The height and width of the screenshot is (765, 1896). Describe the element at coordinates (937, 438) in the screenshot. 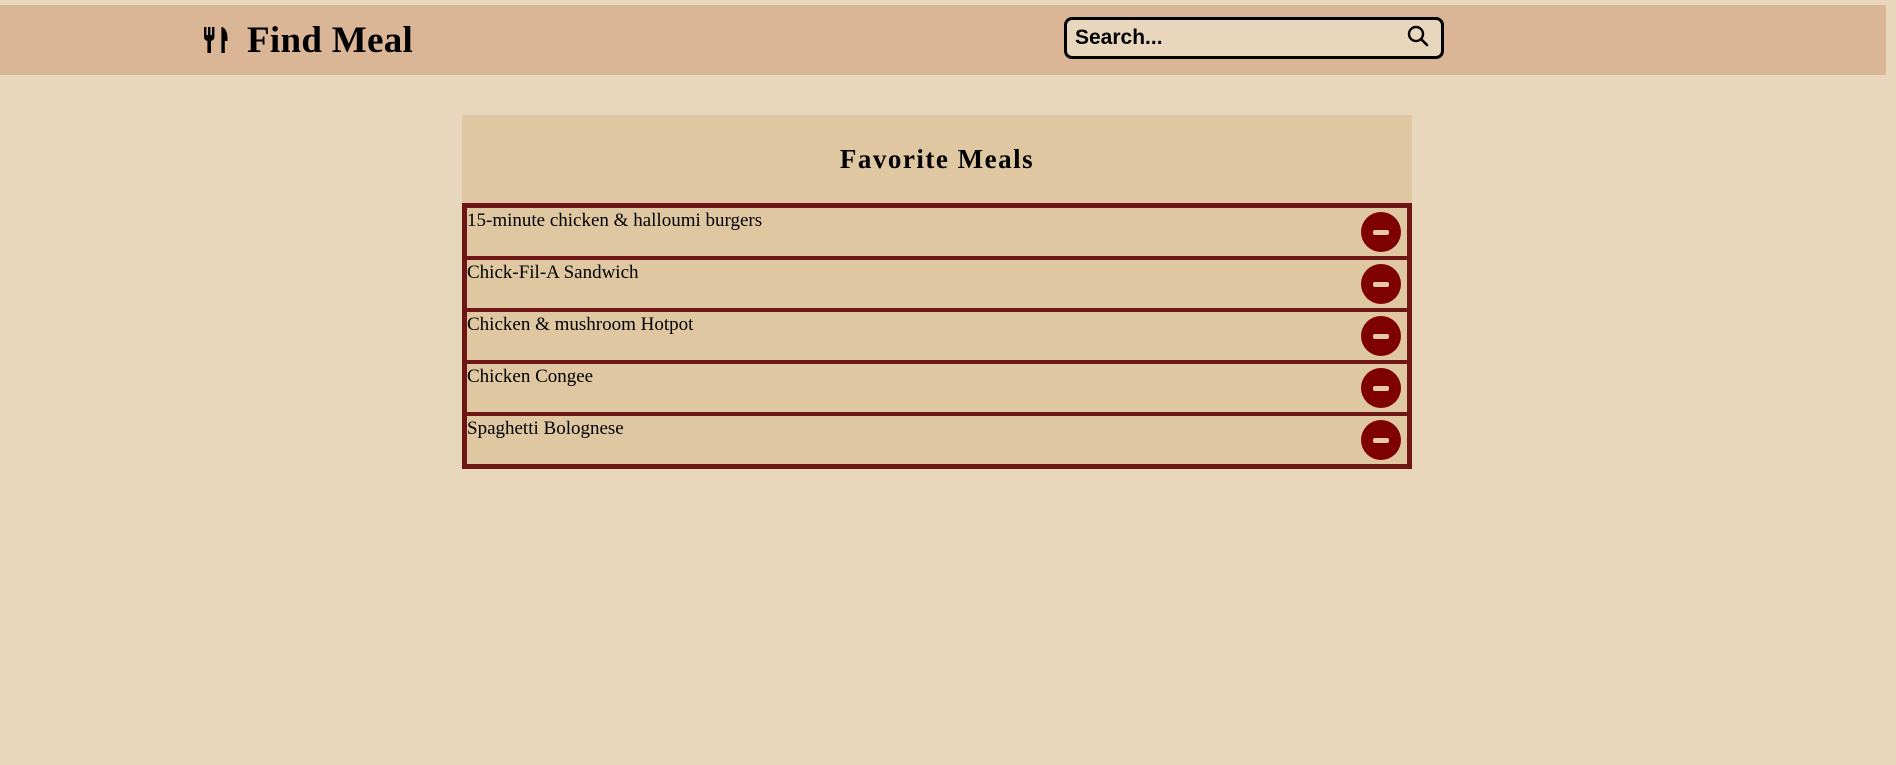

I see `list-item: Spaghetti Bolognese` at that location.